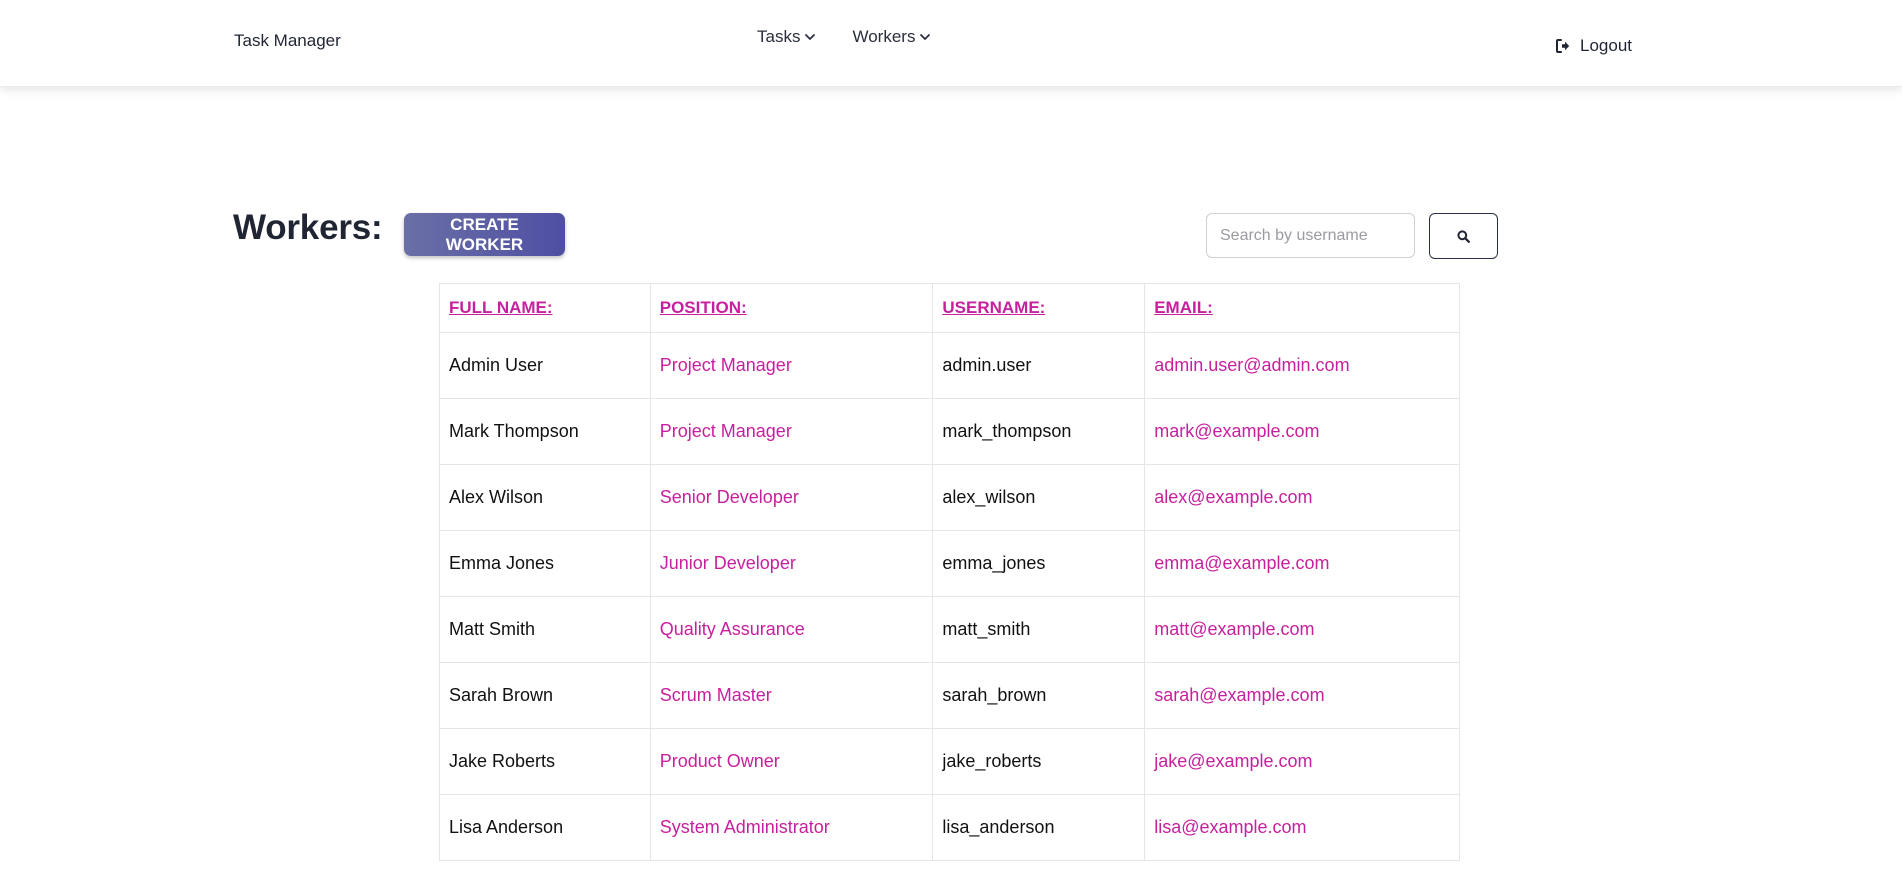 This screenshot has width=1902, height=890. I want to click on logout-label: Logout, so click(1606, 45).